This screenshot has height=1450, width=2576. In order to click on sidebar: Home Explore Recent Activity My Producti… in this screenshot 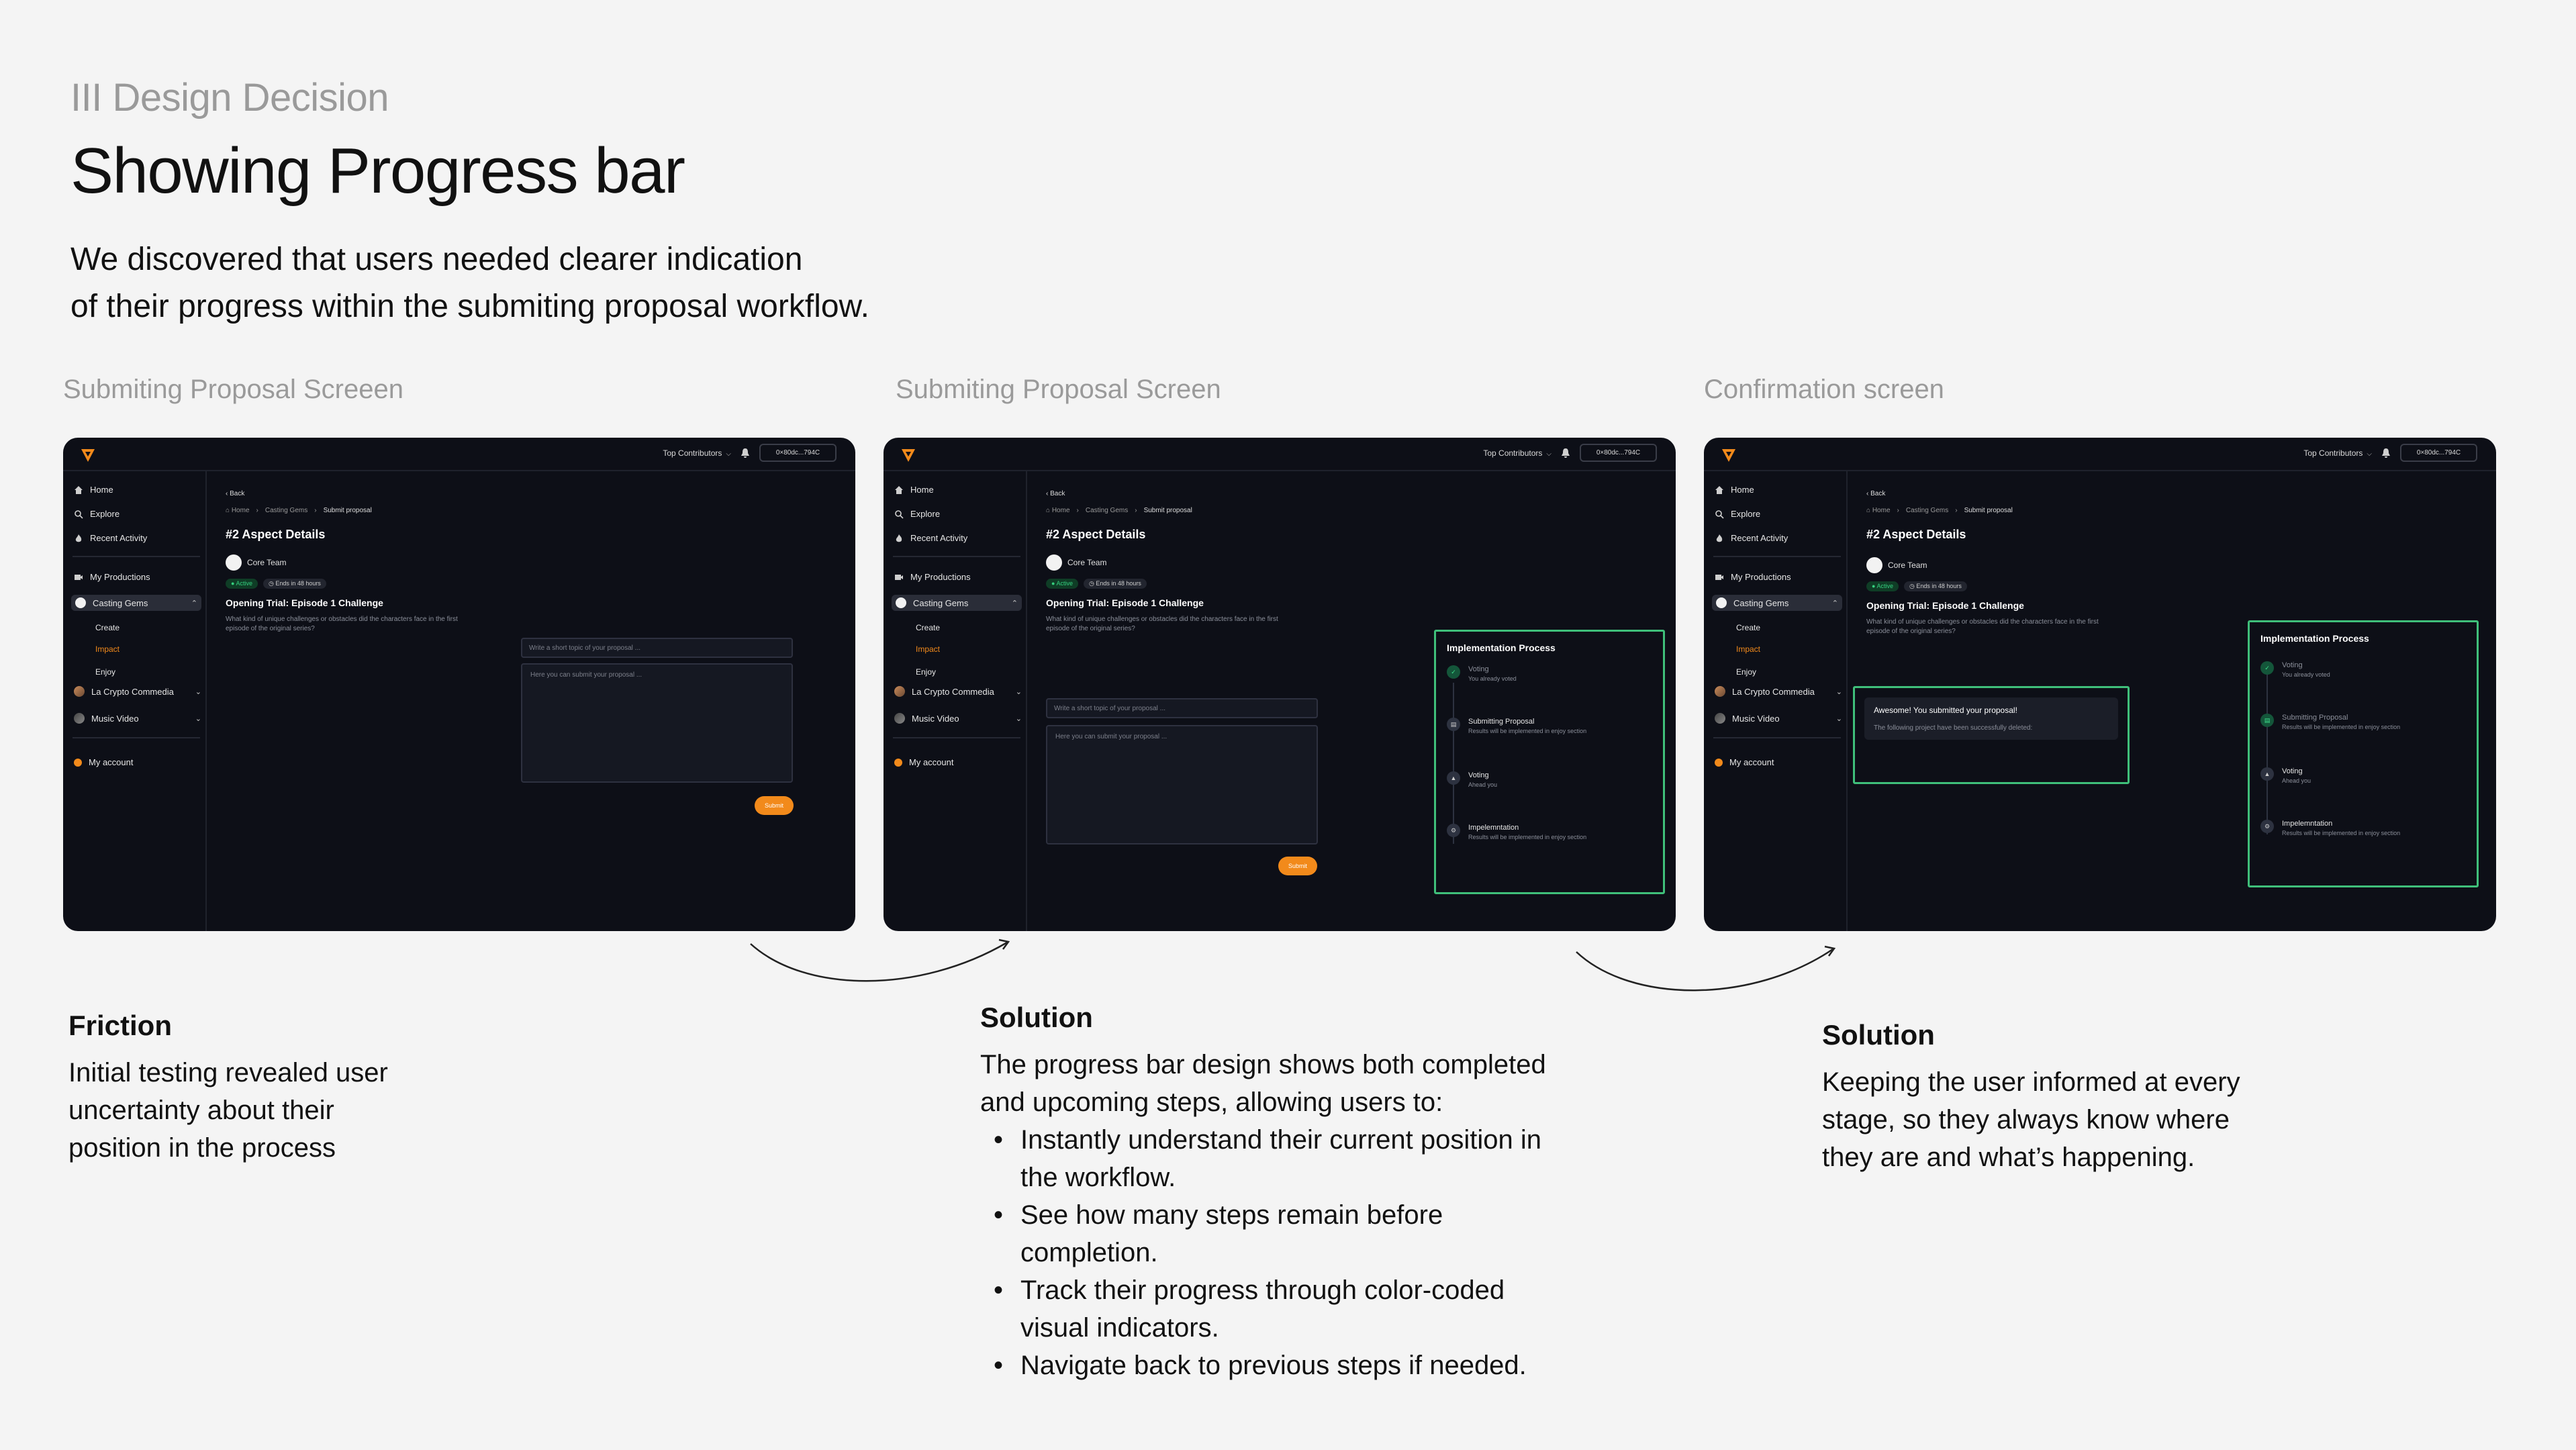, I will do `click(1776, 701)`.